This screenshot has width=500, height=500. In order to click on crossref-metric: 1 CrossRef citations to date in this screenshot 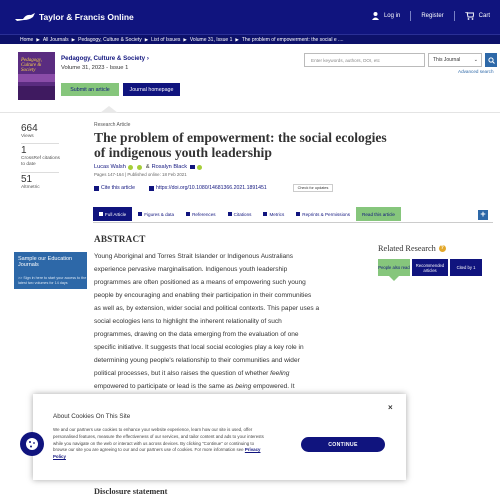, I will do `click(43, 156)`.